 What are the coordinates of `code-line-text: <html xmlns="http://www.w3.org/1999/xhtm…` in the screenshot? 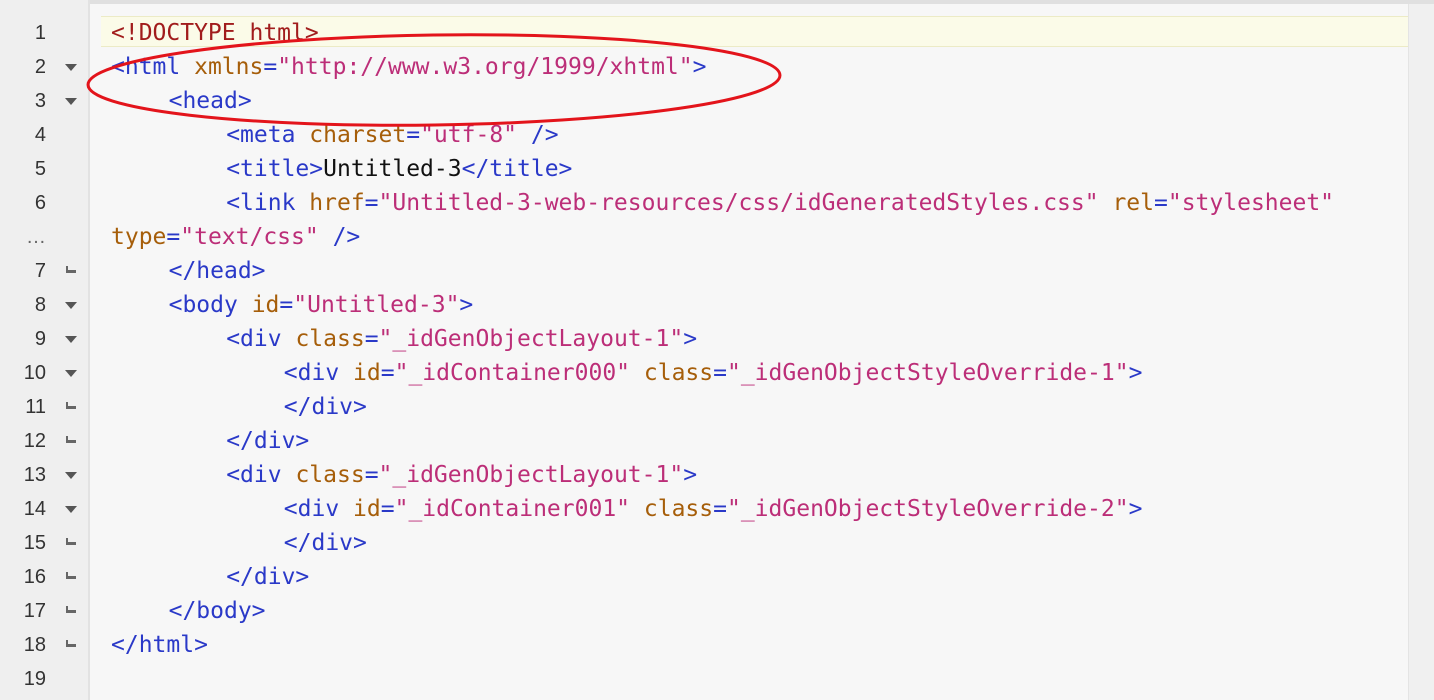 It's located at (408, 67).